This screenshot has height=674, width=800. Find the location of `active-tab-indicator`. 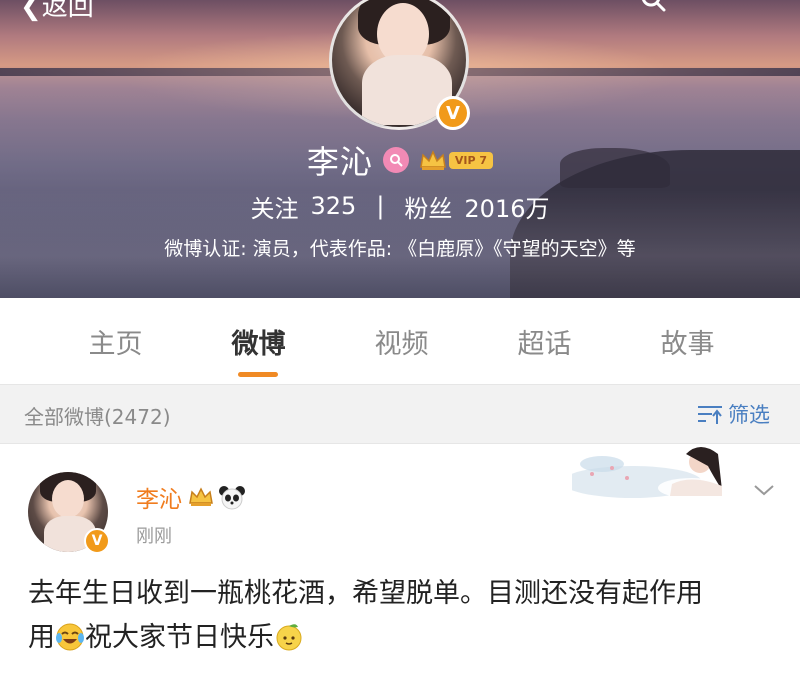

active-tab-indicator is located at coordinates (258, 374).